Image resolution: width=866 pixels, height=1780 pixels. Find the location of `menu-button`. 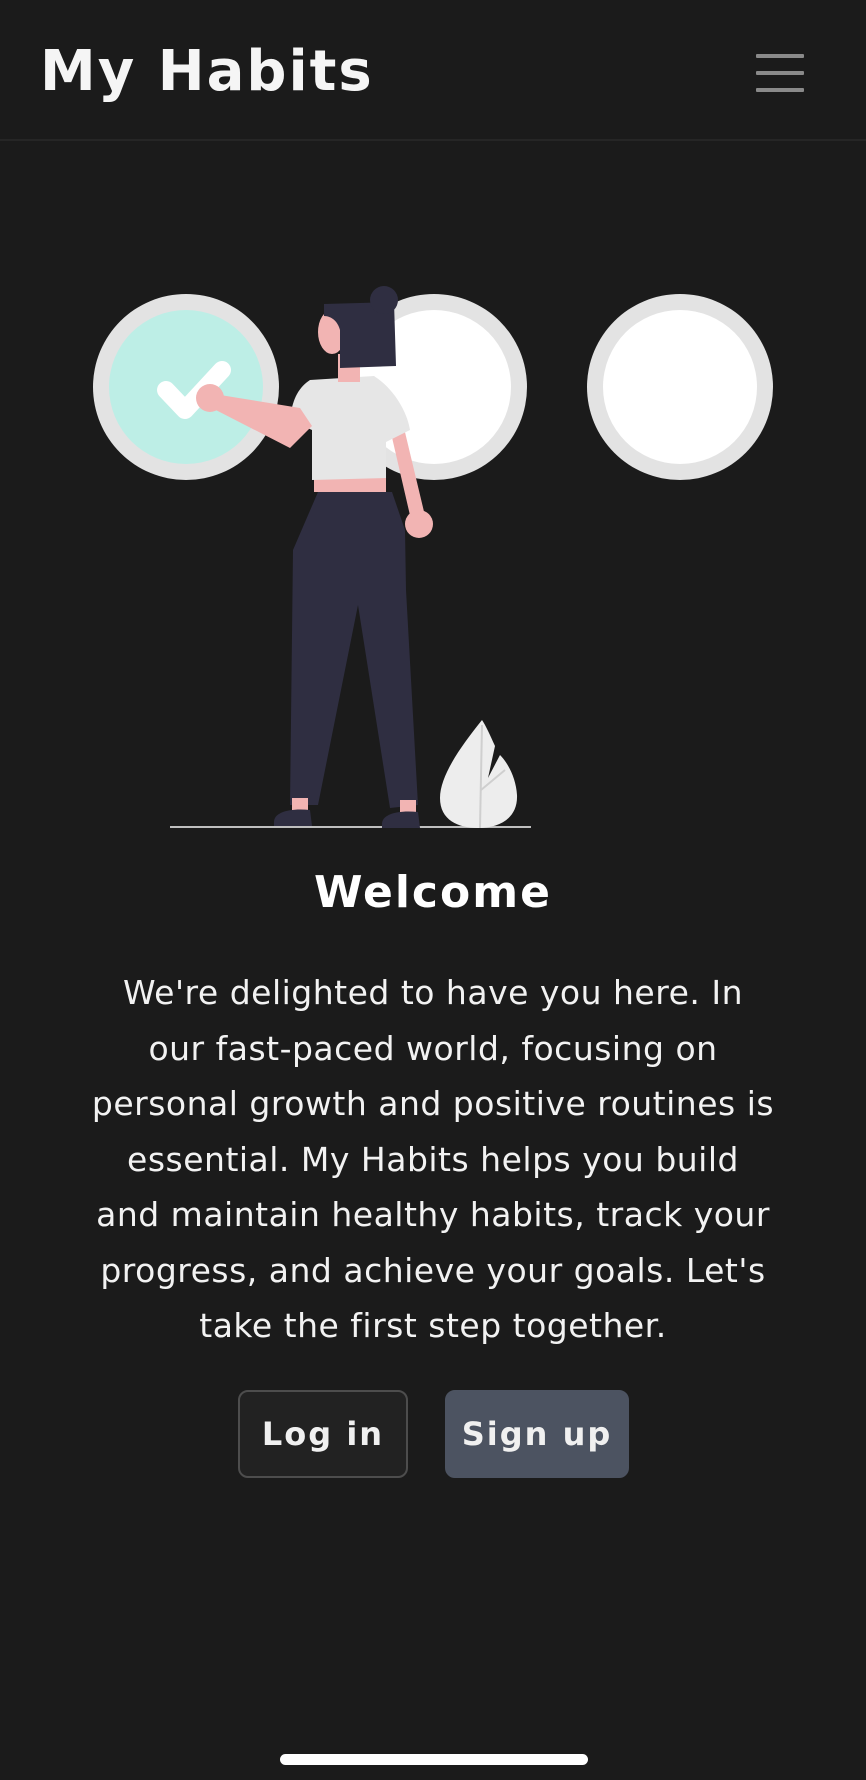

menu-button is located at coordinates (780, 73).